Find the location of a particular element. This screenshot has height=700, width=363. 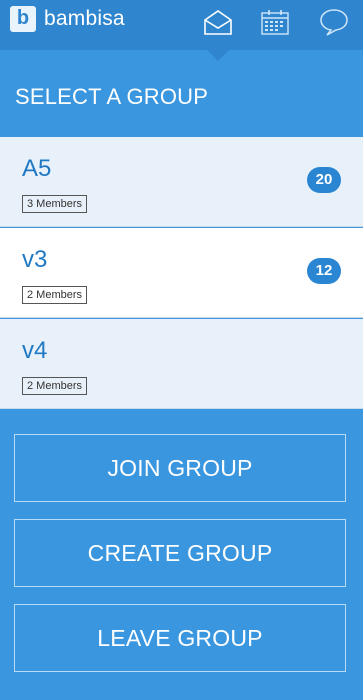

chat-bubble-icon is located at coordinates (334, 22).